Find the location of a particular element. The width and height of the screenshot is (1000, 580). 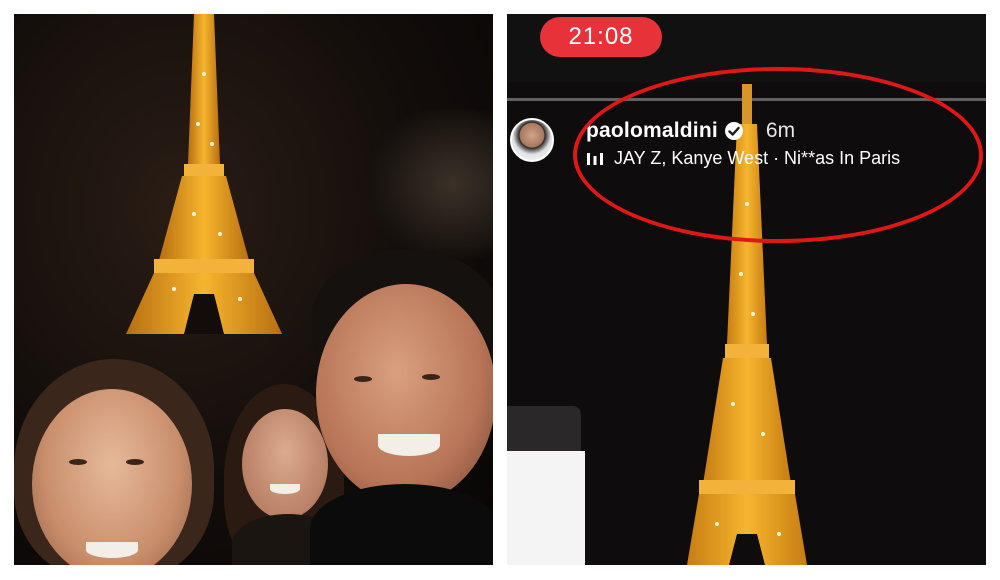

profile-avatar is located at coordinates (532, 140).